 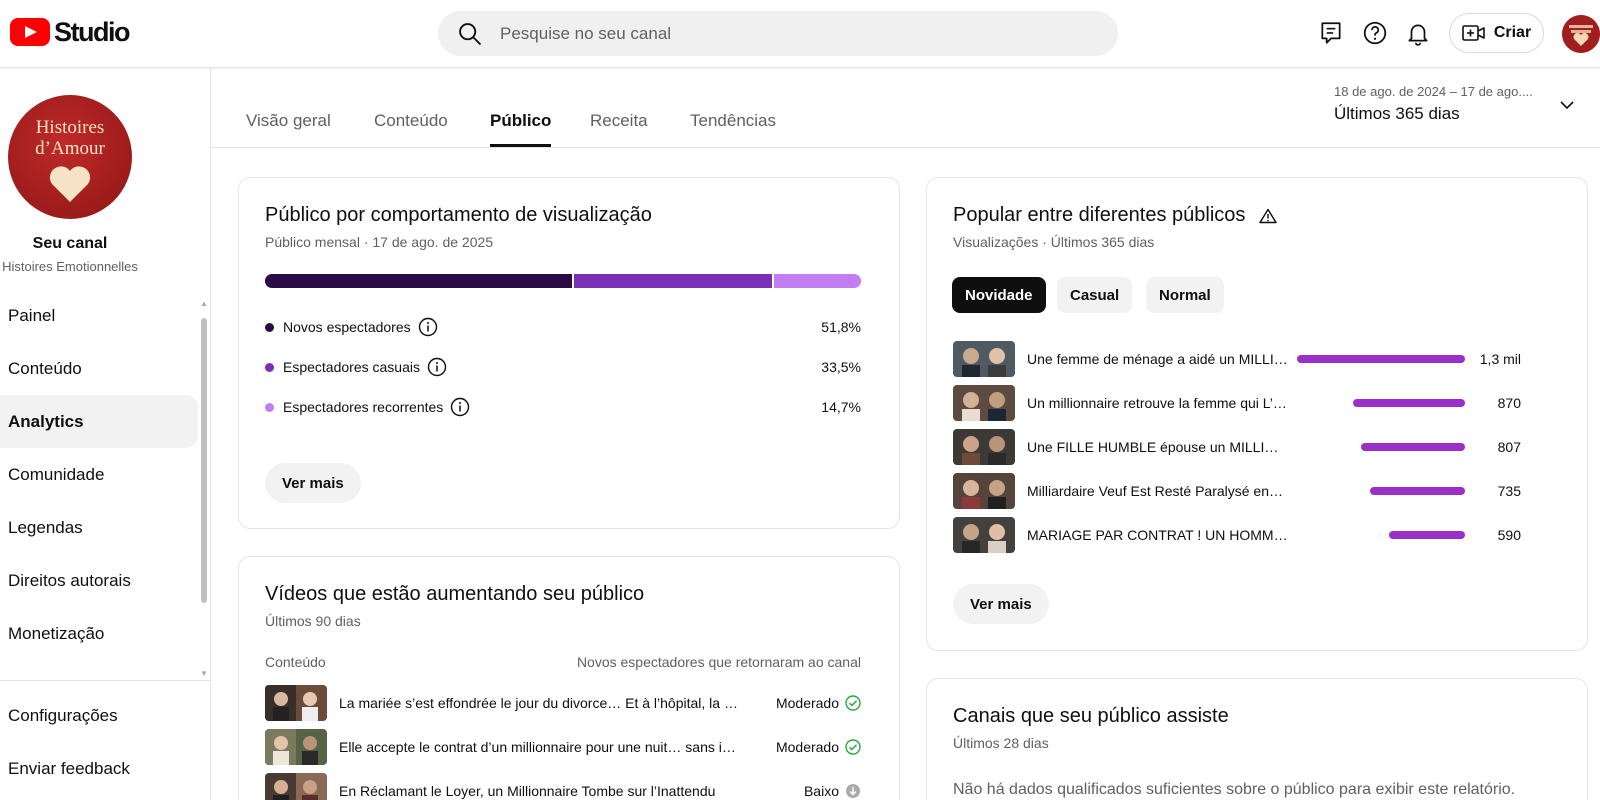 What do you see at coordinates (99, 715) in the screenshot?
I see `sidebar-item-configuracoes: Configurações` at bounding box center [99, 715].